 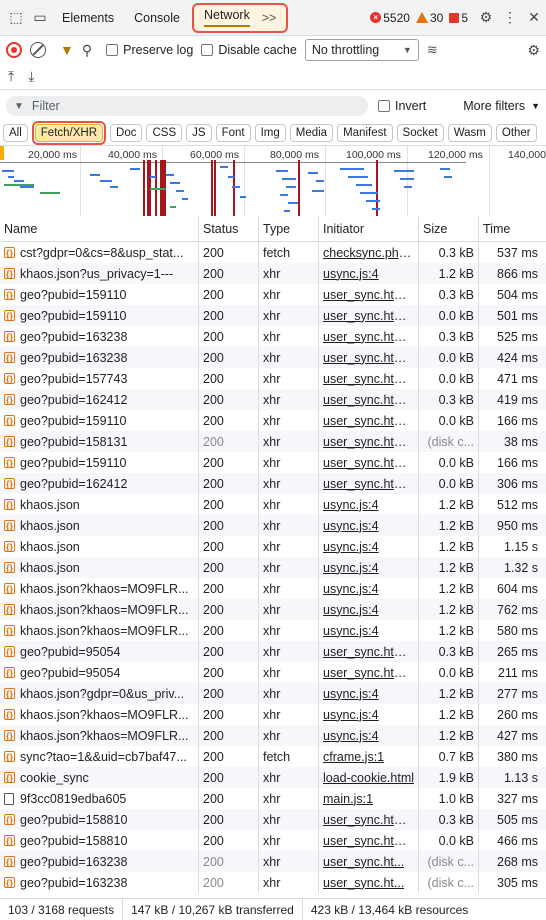 What do you see at coordinates (273, 504) in the screenshot?
I see `table-row: {} khaos.json 200 xhr usync.js:4 1.2 kB 512 ms` at bounding box center [273, 504].